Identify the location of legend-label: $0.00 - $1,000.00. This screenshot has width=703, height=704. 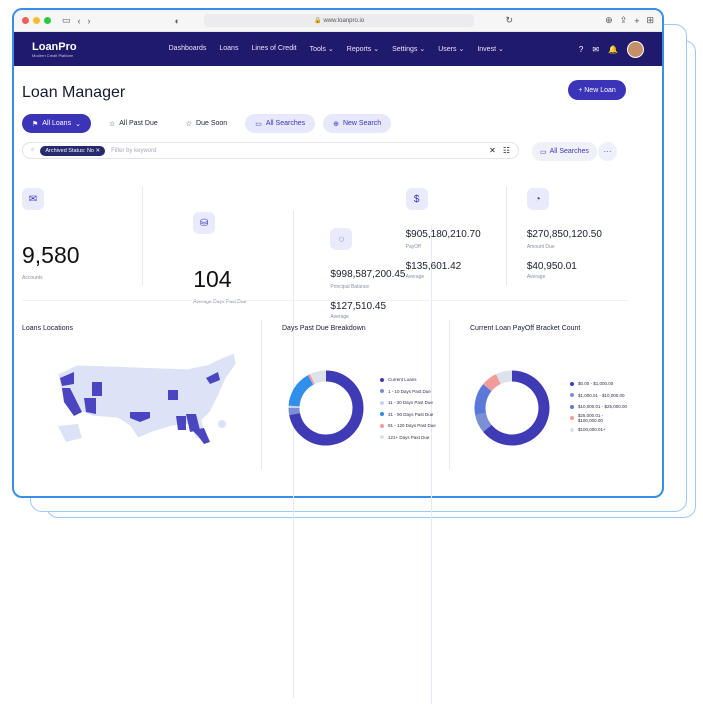
(595, 383).